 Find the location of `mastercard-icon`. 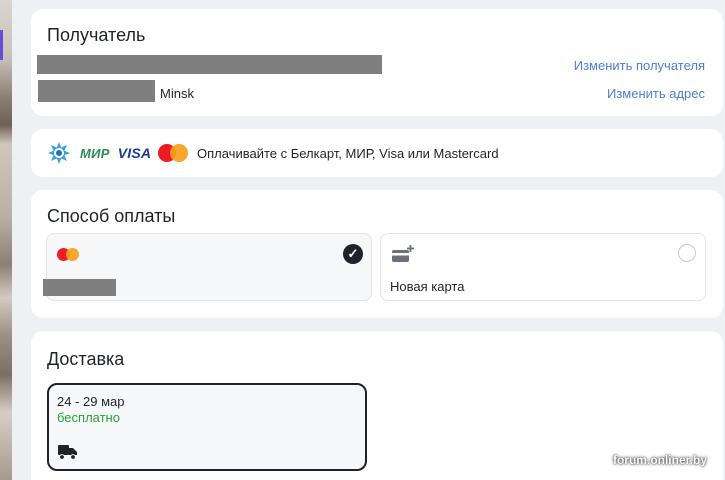

mastercard-icon is located at coordinates (68, 255).